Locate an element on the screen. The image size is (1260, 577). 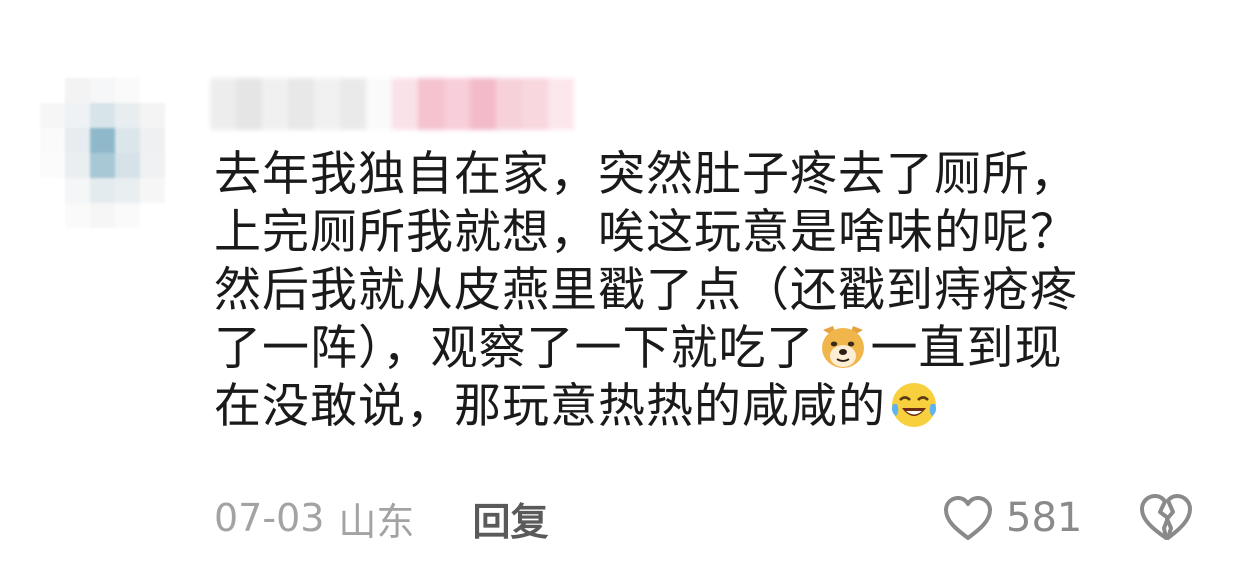
avatar is located at coordinates (115, 153).